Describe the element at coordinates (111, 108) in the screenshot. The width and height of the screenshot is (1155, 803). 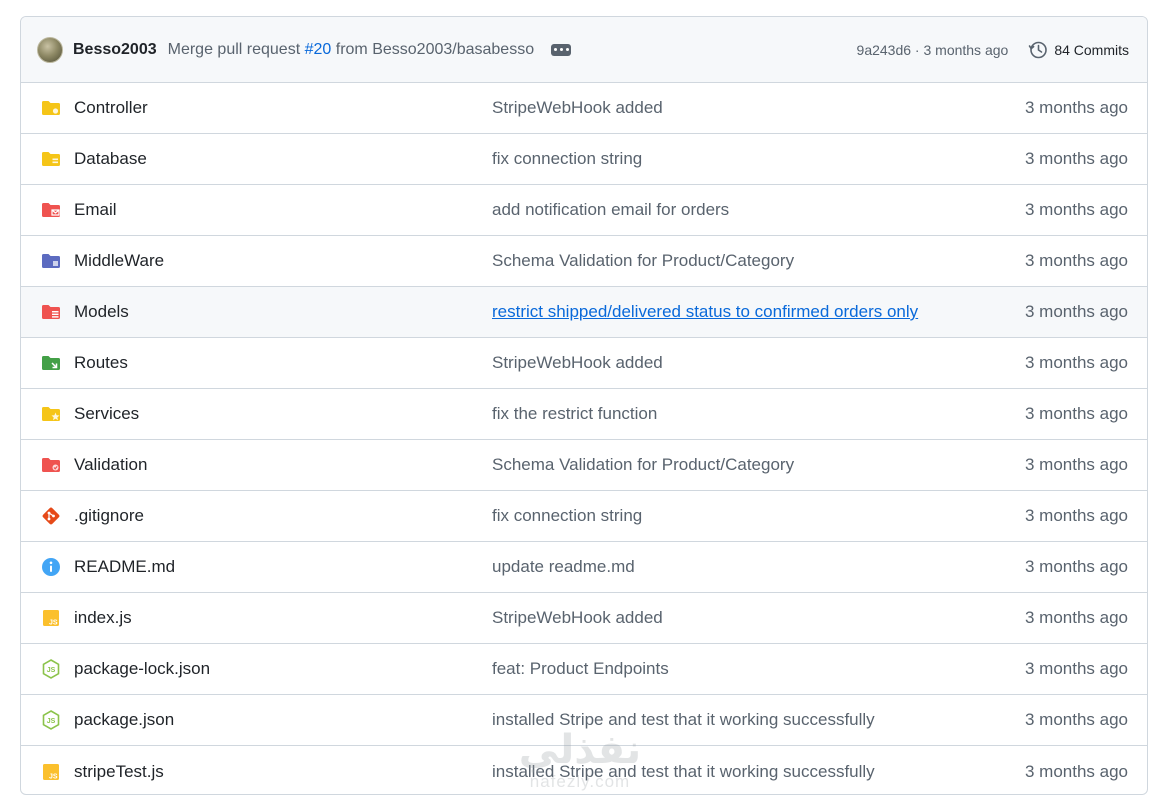
I see `file-name-link: Controller` at that location.